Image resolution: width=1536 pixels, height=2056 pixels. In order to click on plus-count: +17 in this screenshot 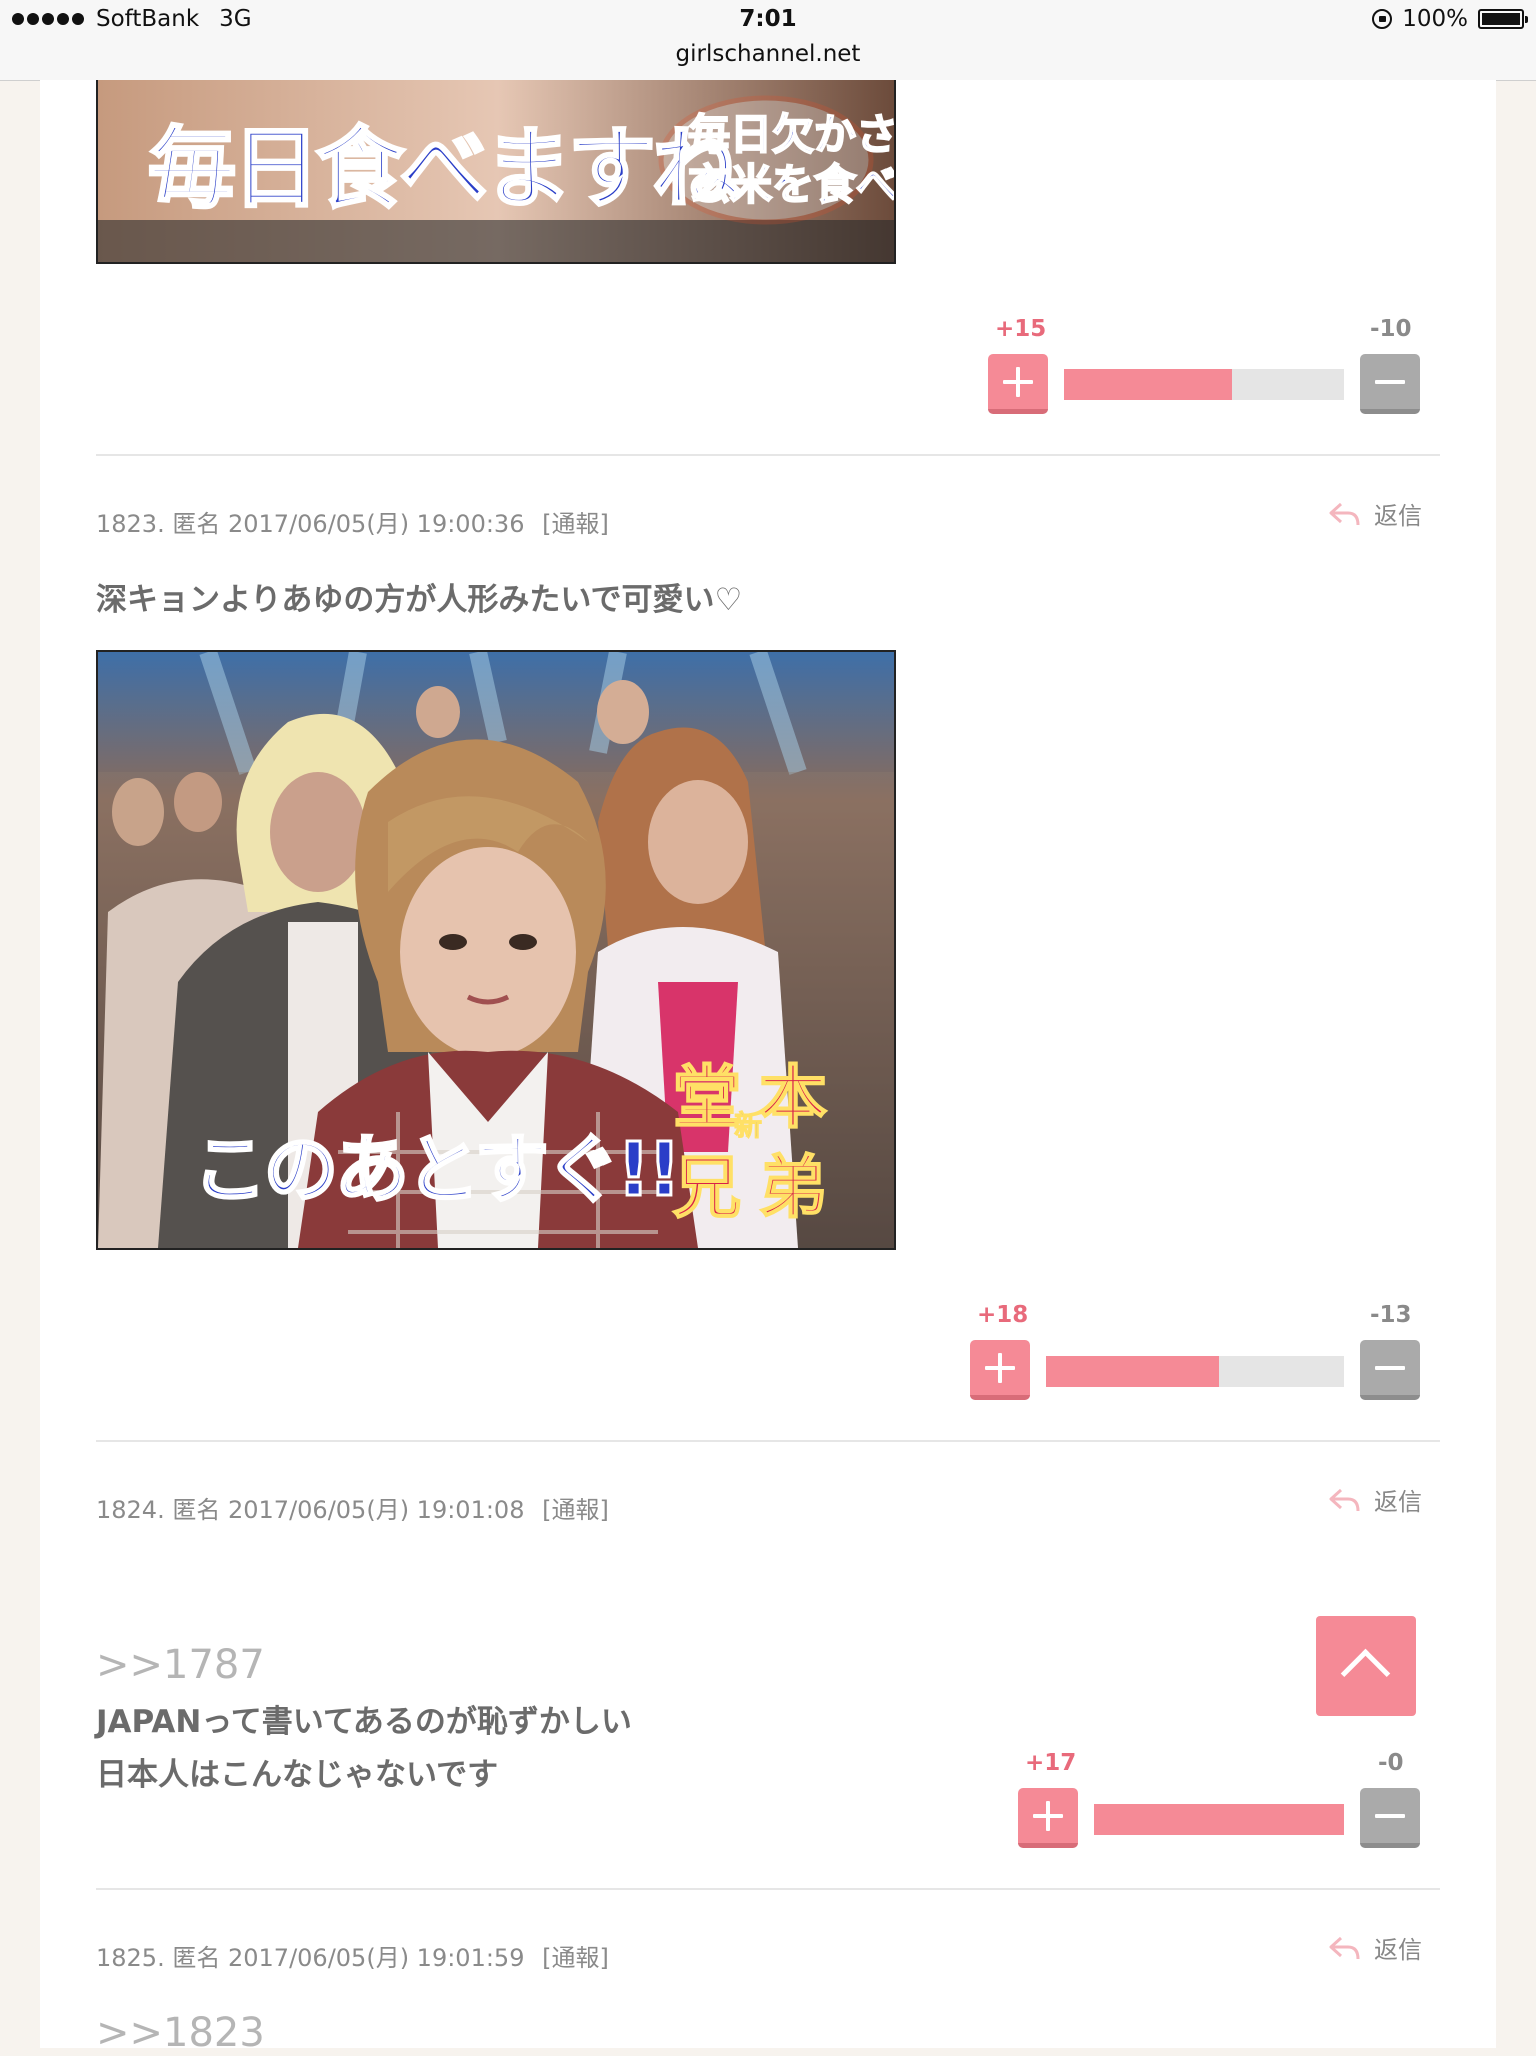, I will do `click(1051, 1763)`.